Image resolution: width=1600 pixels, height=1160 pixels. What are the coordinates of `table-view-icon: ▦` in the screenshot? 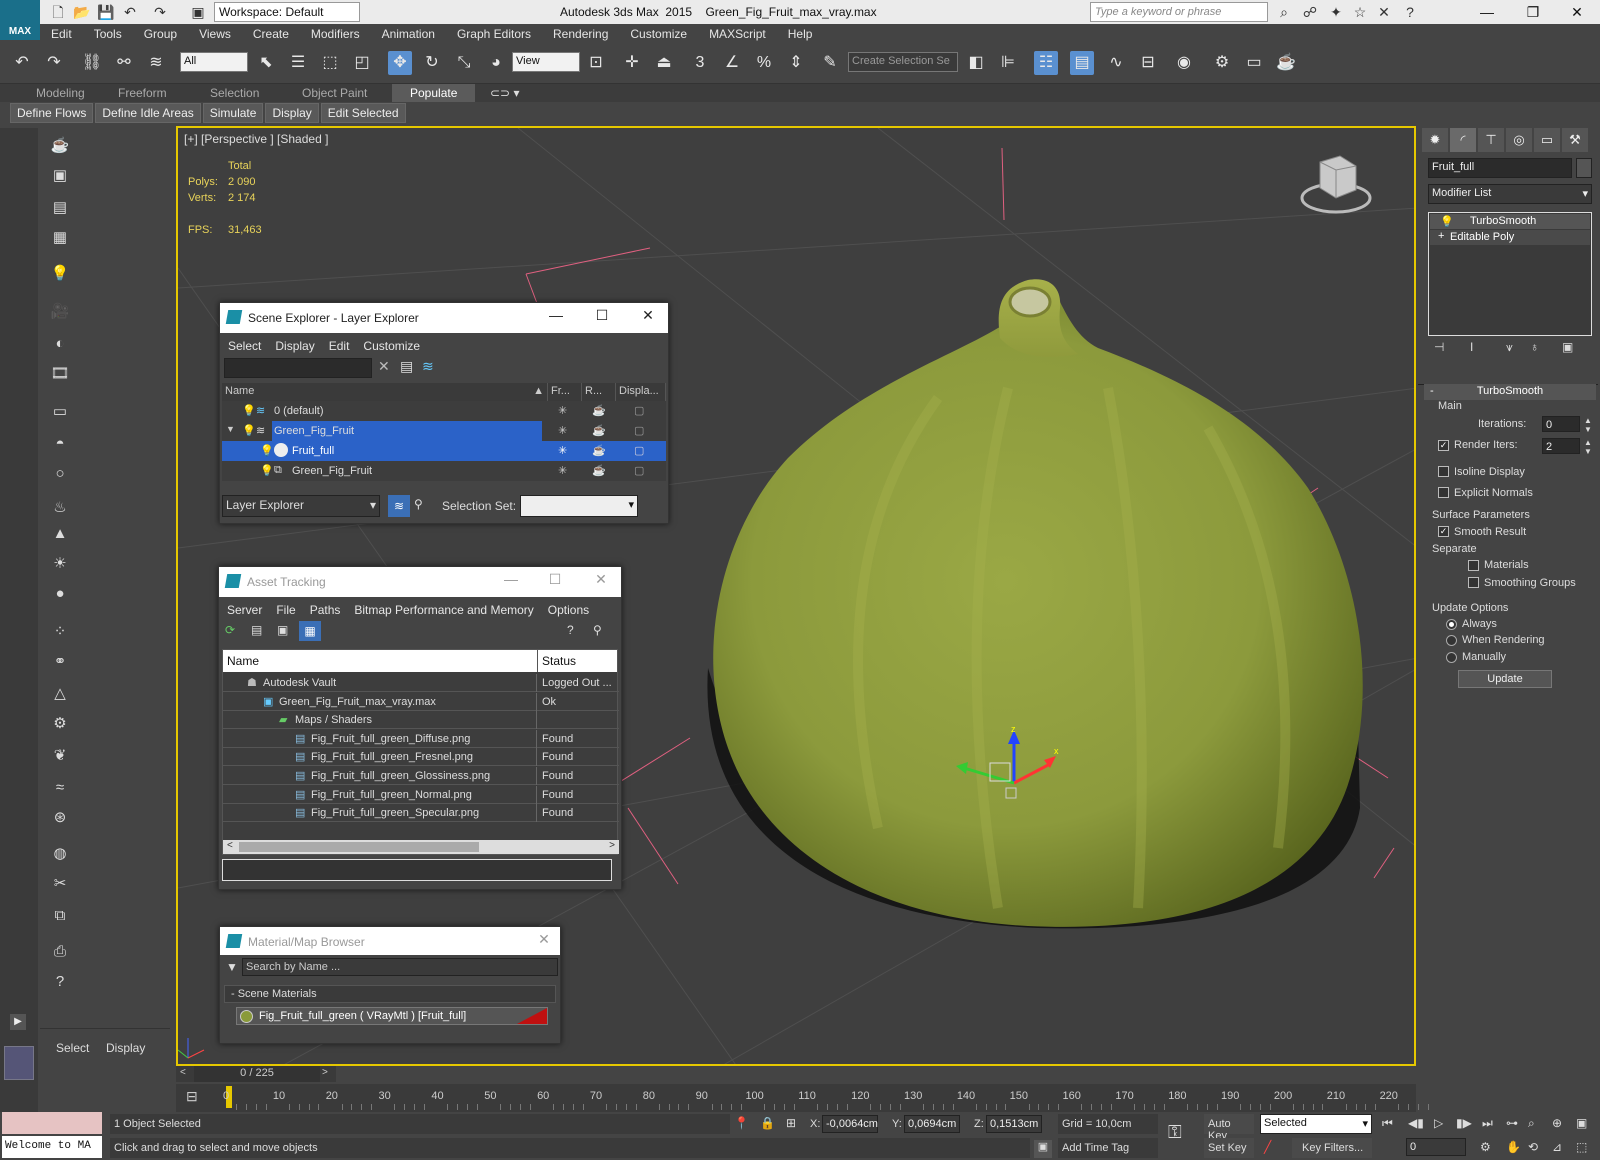 It's located at (310, 631).